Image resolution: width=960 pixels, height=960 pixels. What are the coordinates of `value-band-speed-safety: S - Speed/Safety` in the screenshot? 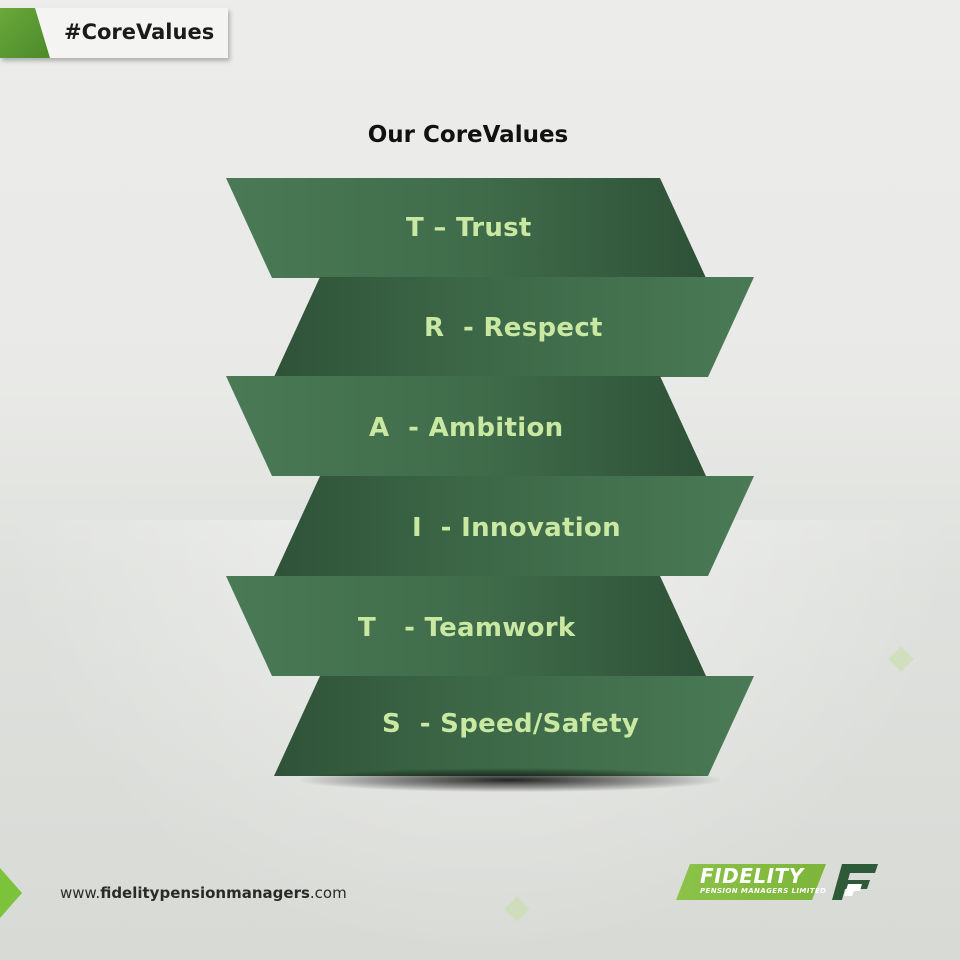 It's located at (514, 726).